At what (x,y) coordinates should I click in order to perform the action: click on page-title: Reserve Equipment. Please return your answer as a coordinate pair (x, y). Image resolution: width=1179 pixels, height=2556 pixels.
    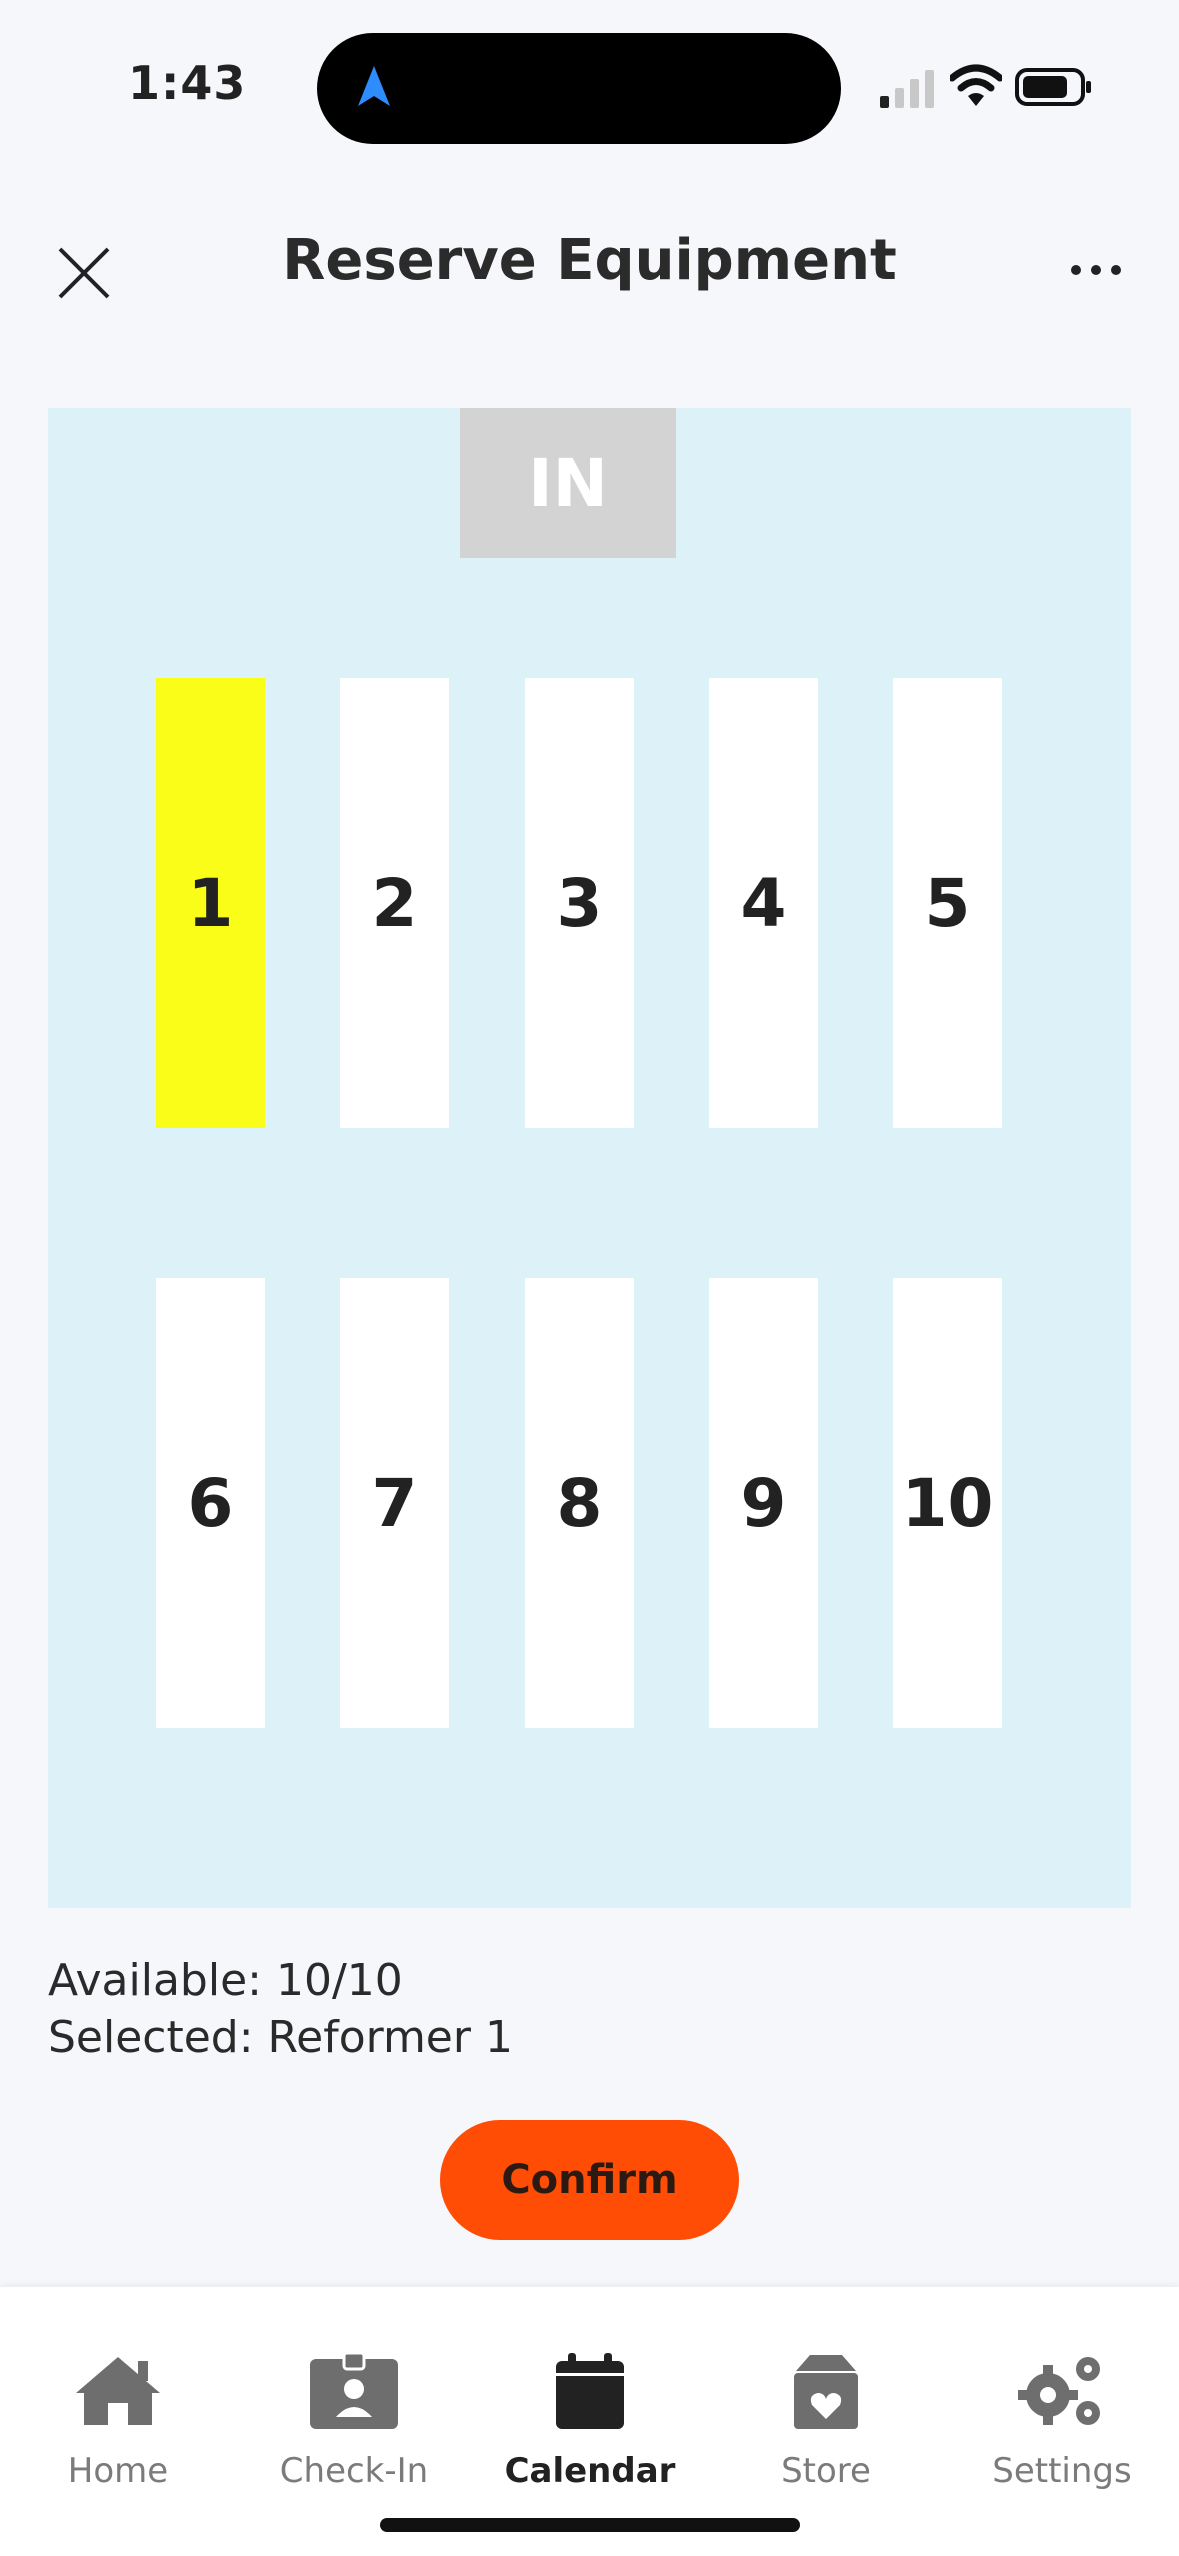
    Looking at the image, I should click on (589, 260).